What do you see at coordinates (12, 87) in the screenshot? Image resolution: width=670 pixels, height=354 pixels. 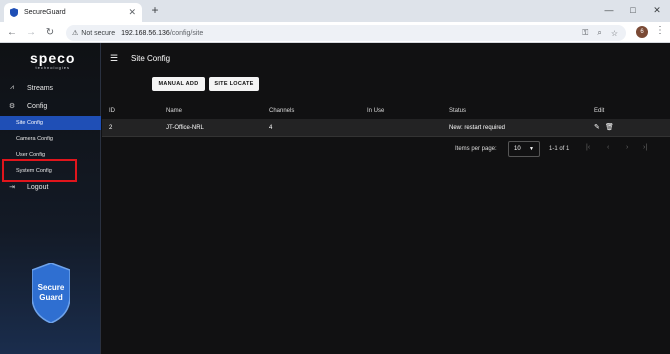 I see `streams-icon: ⩘` at bounding box center [12, 87].